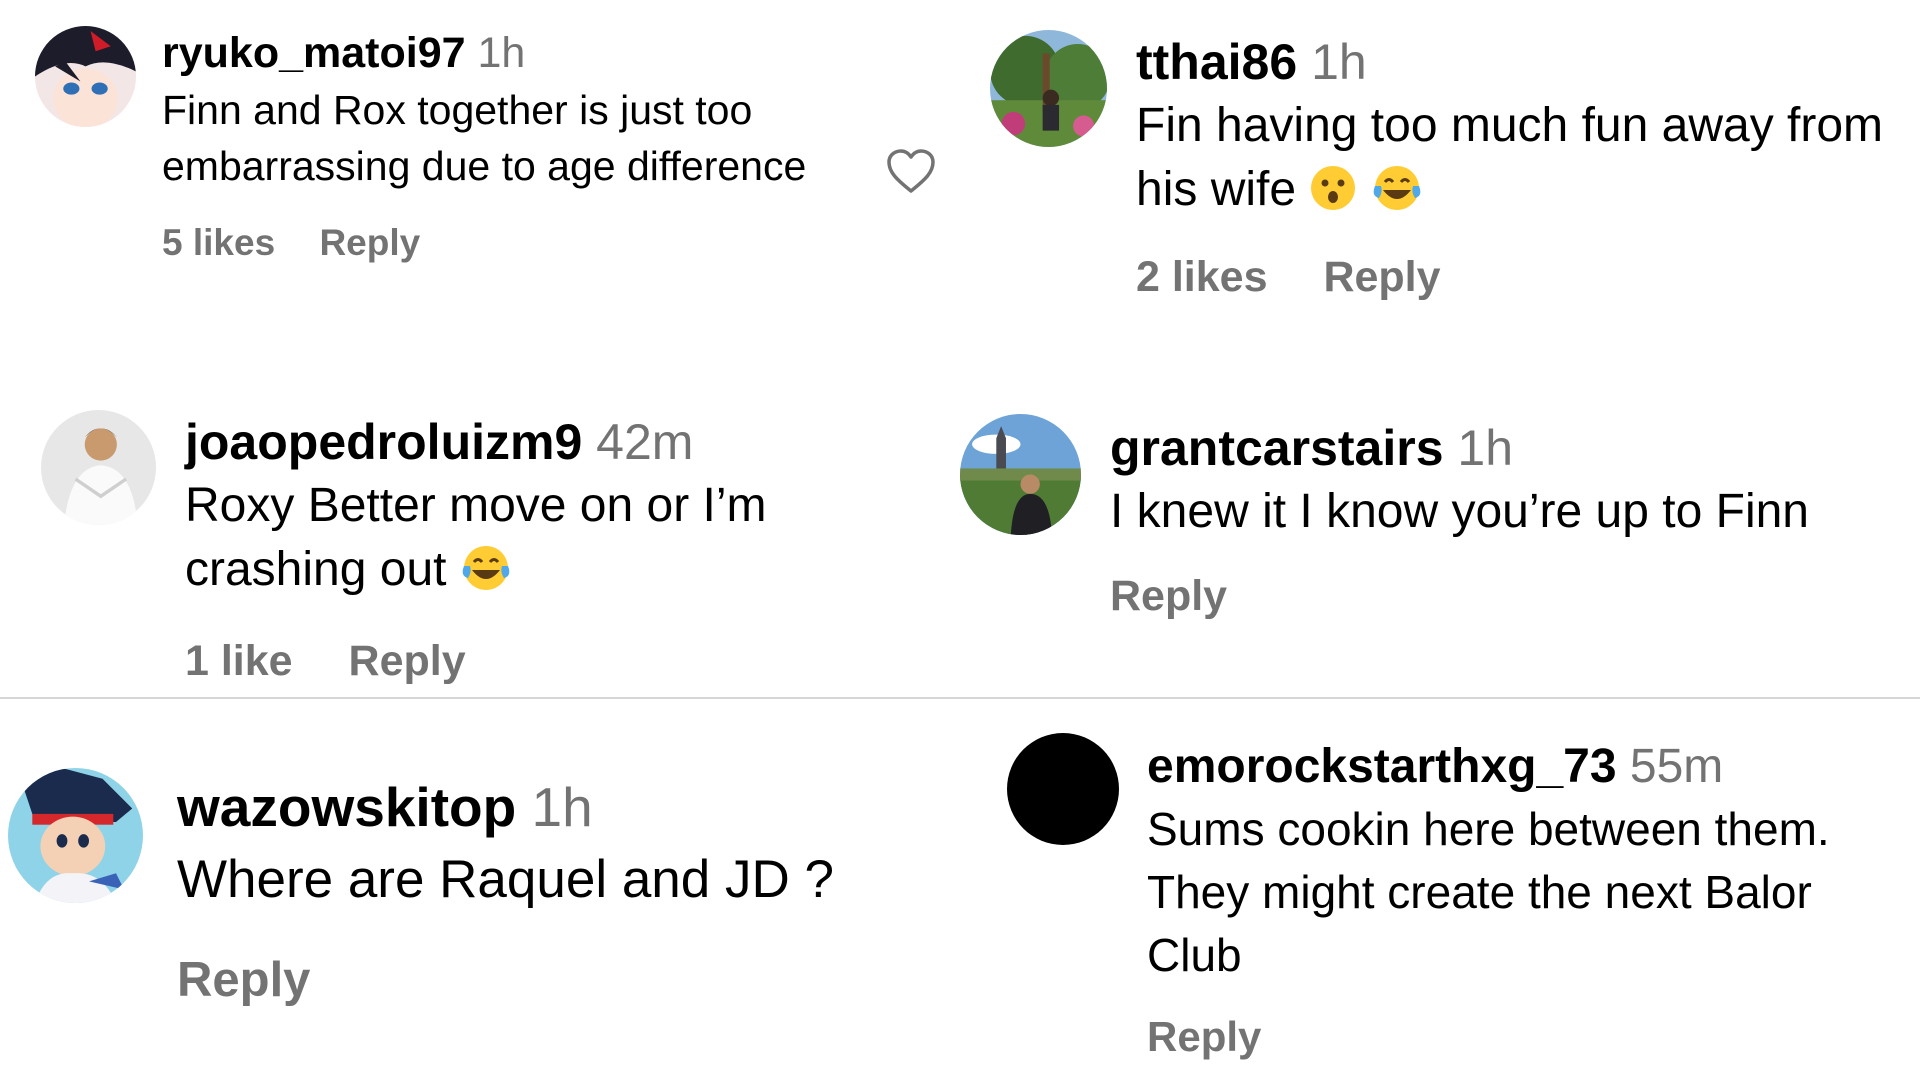 The image size is (1920, 1080). What do you see at coordinates (1020, 474) in the screenshot?
I see `avatar-grantcarstairs` at bounding box center [1020, 474].